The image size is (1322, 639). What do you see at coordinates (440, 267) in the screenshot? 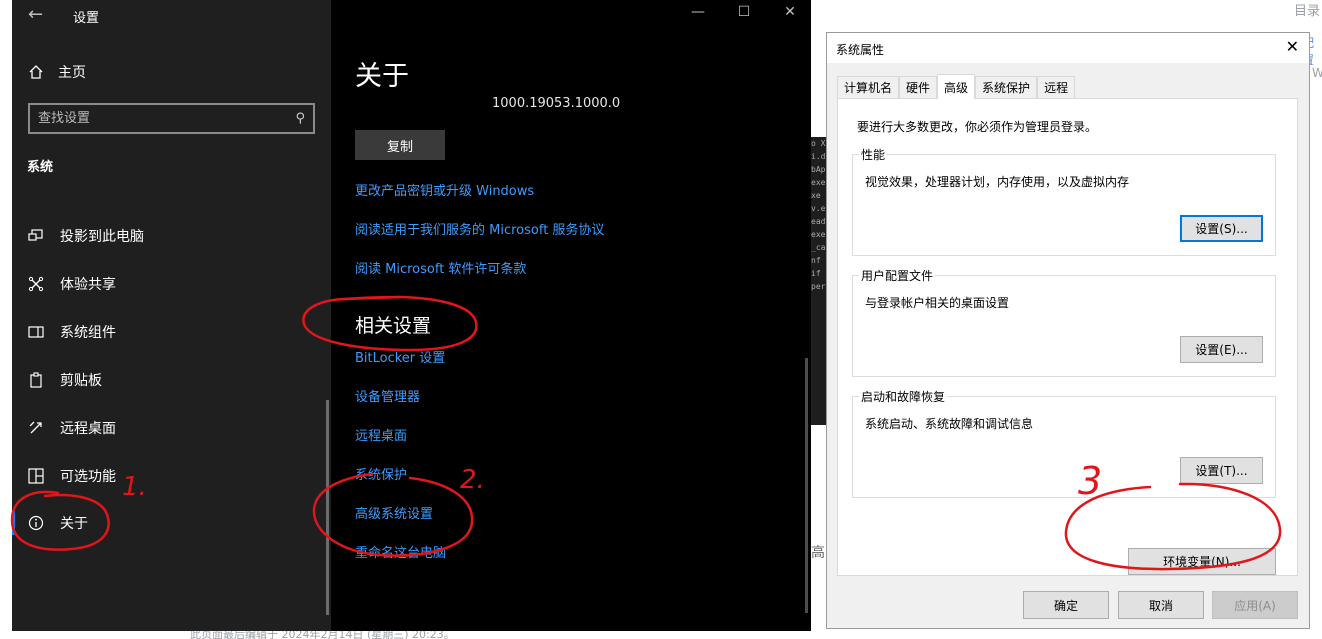
I see `license-terms-link: 阅读 Microsoft 软件许可条款` at bounding box center [440, 267].